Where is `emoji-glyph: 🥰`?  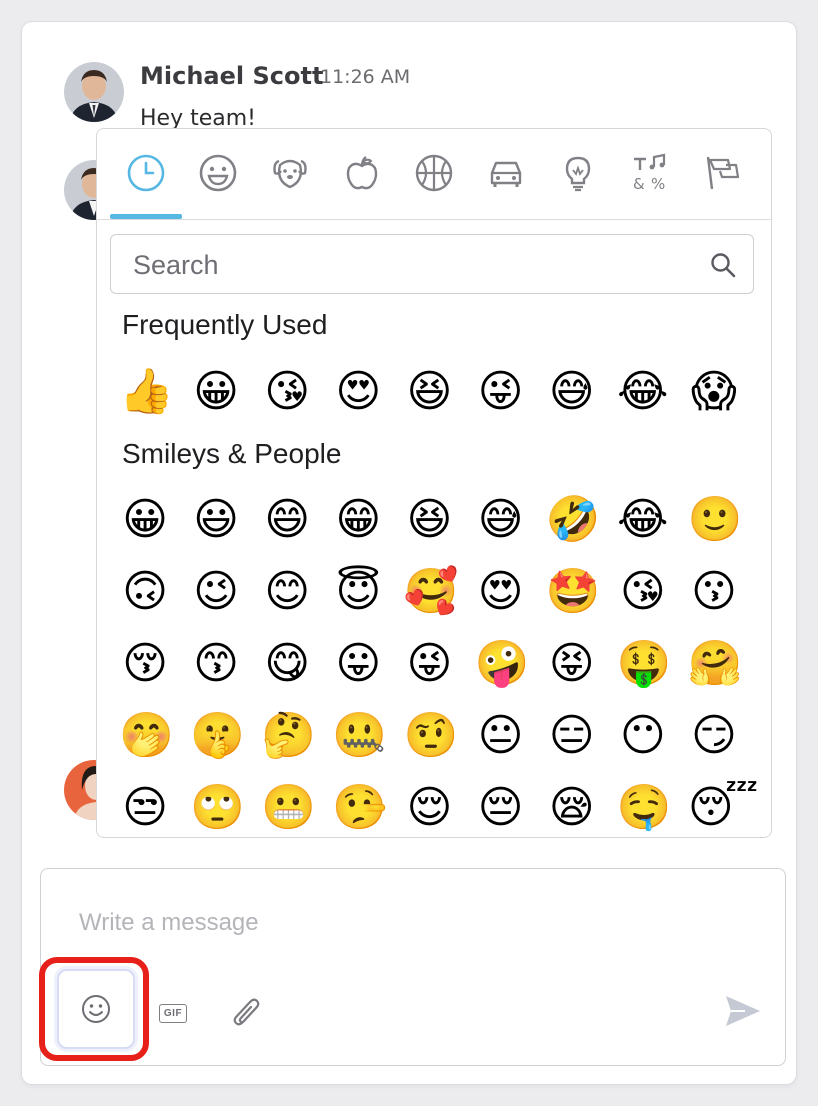
emoji-glyph: 🥰 is located at coordinates (431, 591).